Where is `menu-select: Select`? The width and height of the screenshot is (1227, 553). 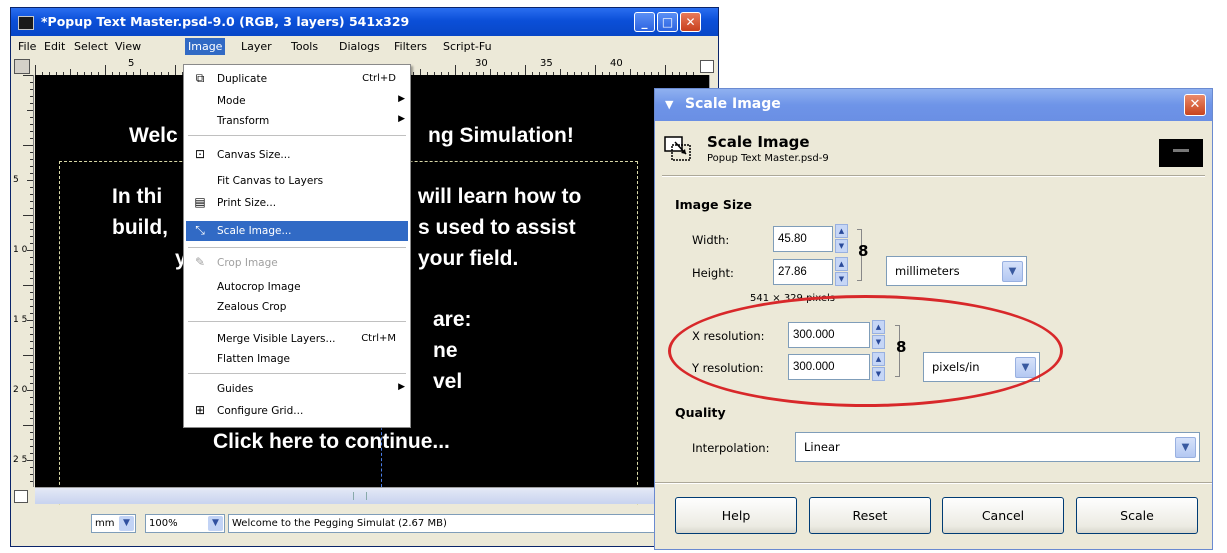 menu-select: Select is located at coordinates (91, 46).